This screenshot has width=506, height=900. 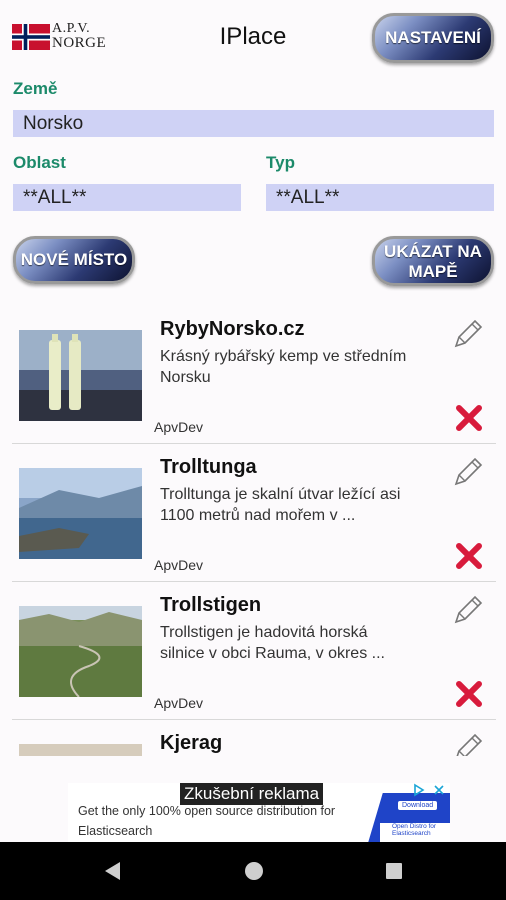 I want to click on country-select: Norsko, so click(x=253, y=123).